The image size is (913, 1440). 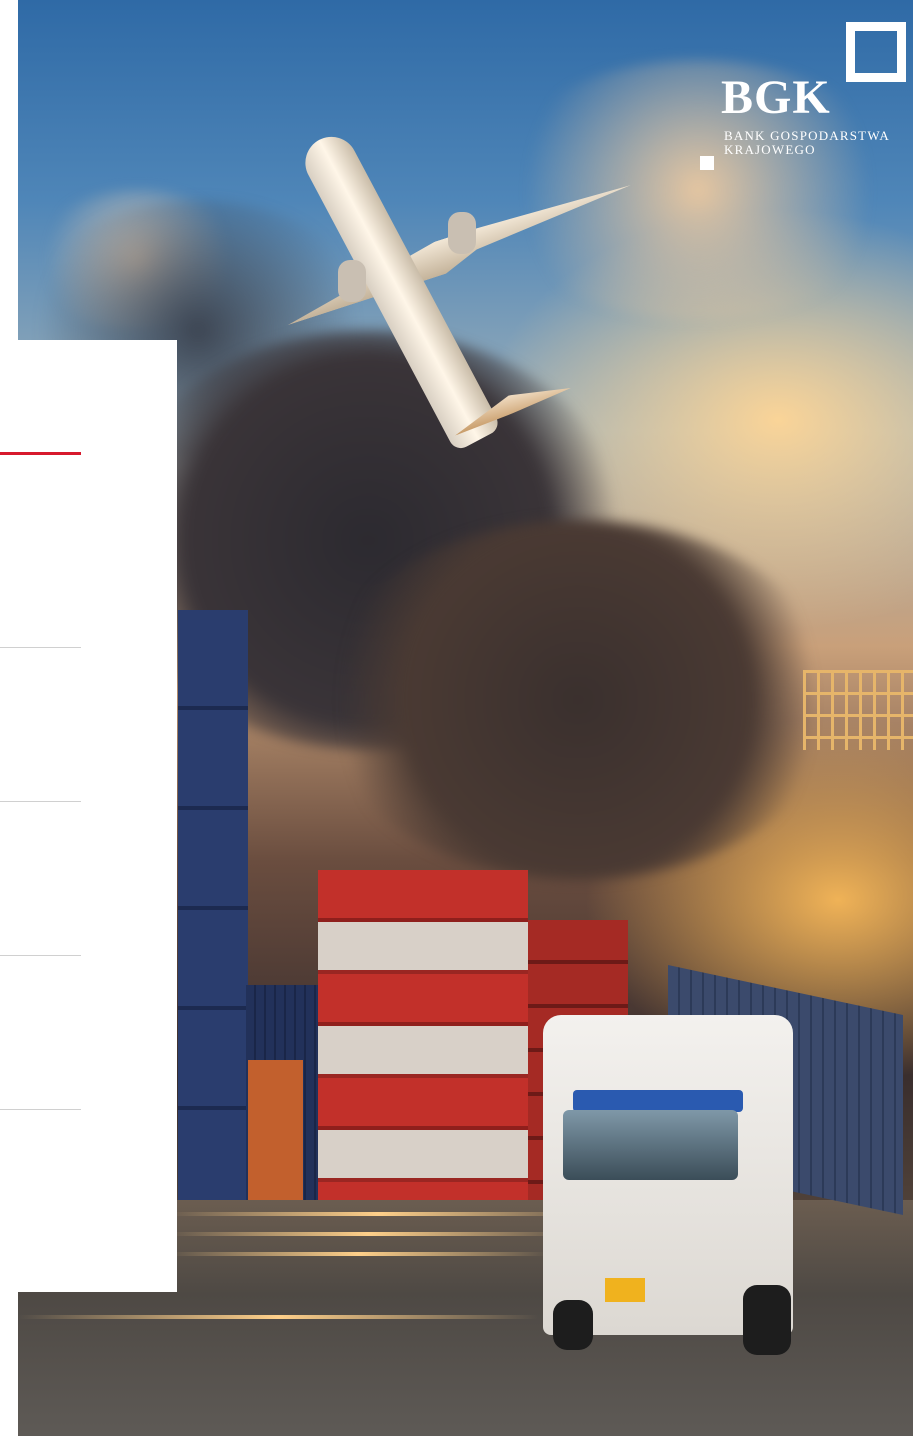 I want to click on truck-license-plate, so click(x=625, y=1290).